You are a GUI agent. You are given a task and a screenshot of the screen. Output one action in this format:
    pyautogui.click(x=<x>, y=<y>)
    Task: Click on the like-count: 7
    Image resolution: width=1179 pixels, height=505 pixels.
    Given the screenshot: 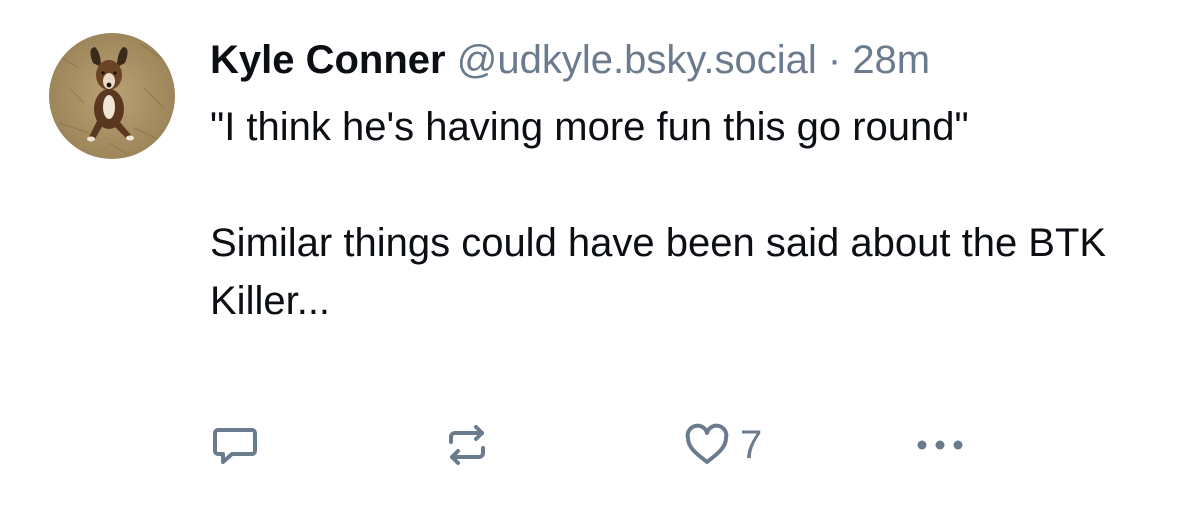 What is the action you would take?
    pyautogui.click(x=751, y=445)
    